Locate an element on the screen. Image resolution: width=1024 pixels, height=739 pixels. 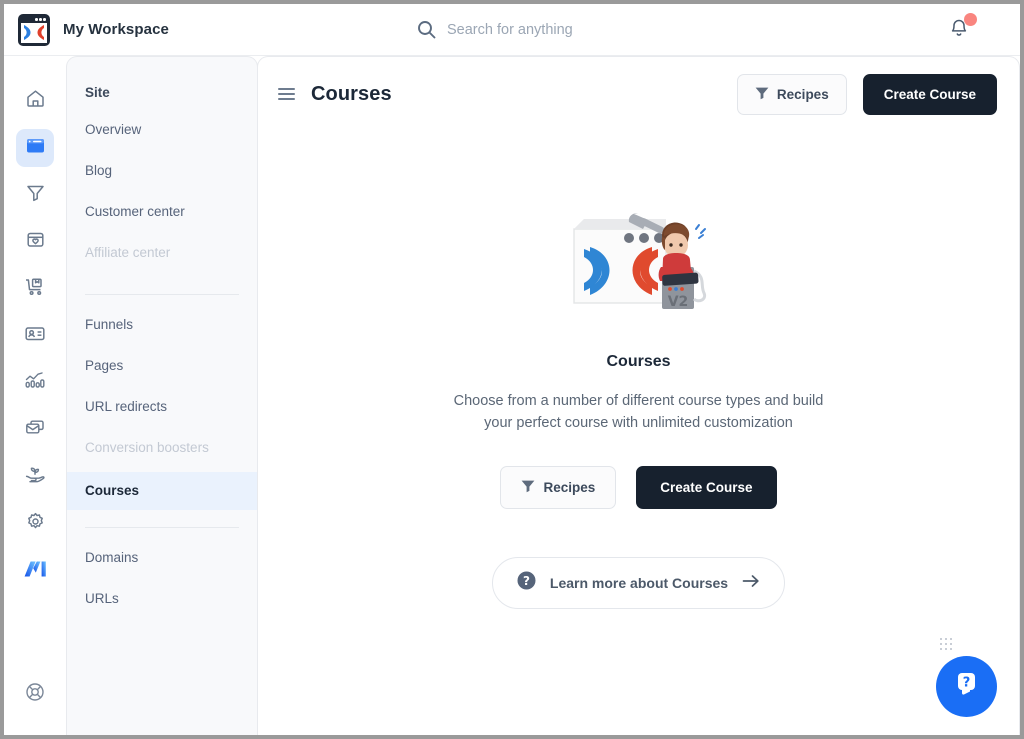
bar-chart-trend-icon is located at coordinates (35, 383).